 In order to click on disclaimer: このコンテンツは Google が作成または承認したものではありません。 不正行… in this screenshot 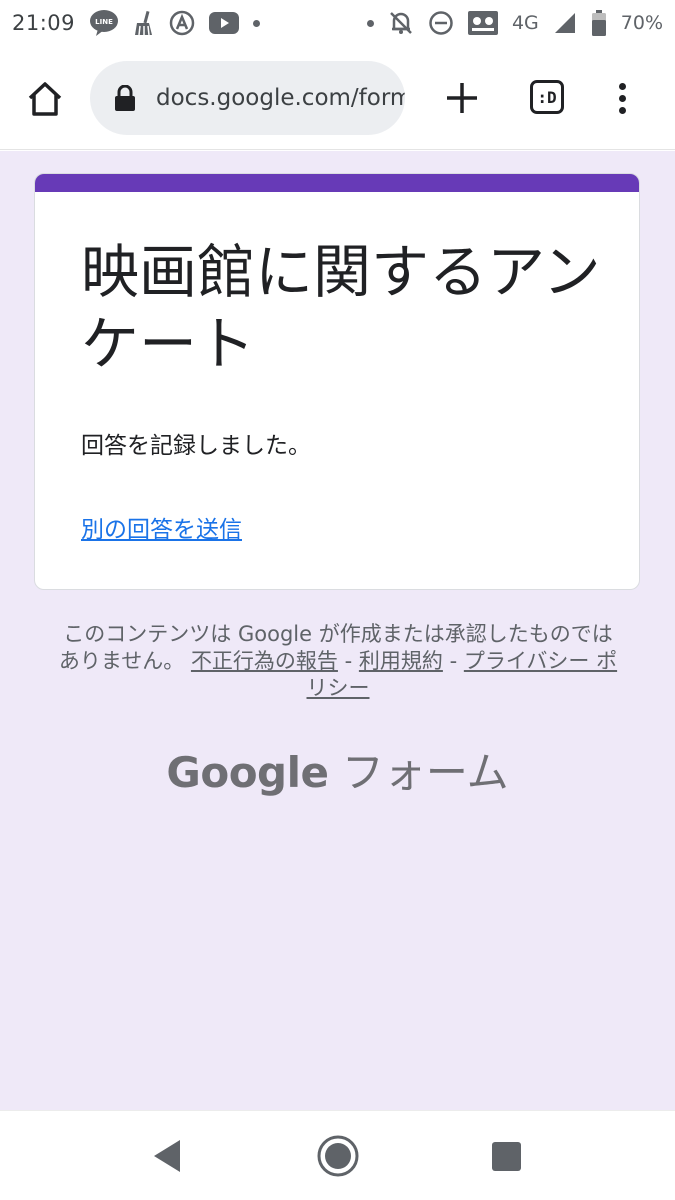, I will do `click(338, 661)`.